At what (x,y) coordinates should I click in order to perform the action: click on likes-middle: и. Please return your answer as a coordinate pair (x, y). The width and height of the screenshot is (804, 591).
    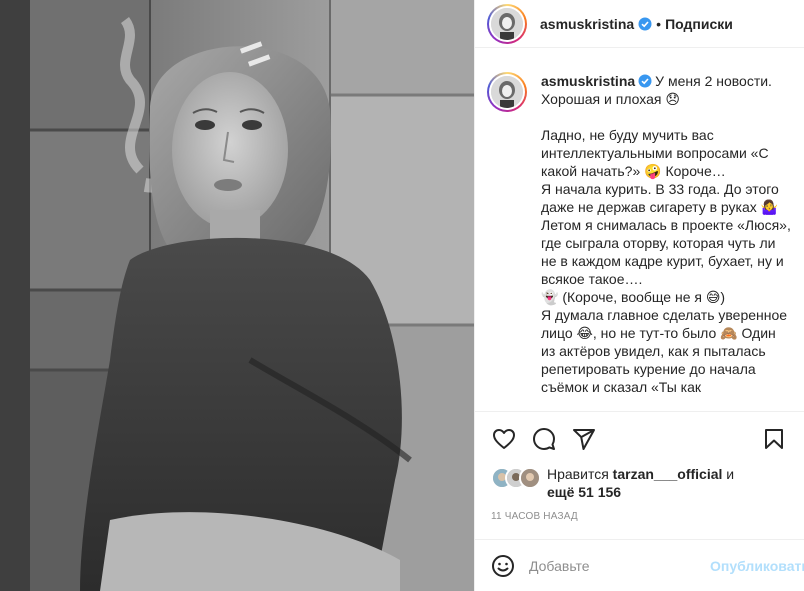
    Looking at the image, I should click on (728, 474).